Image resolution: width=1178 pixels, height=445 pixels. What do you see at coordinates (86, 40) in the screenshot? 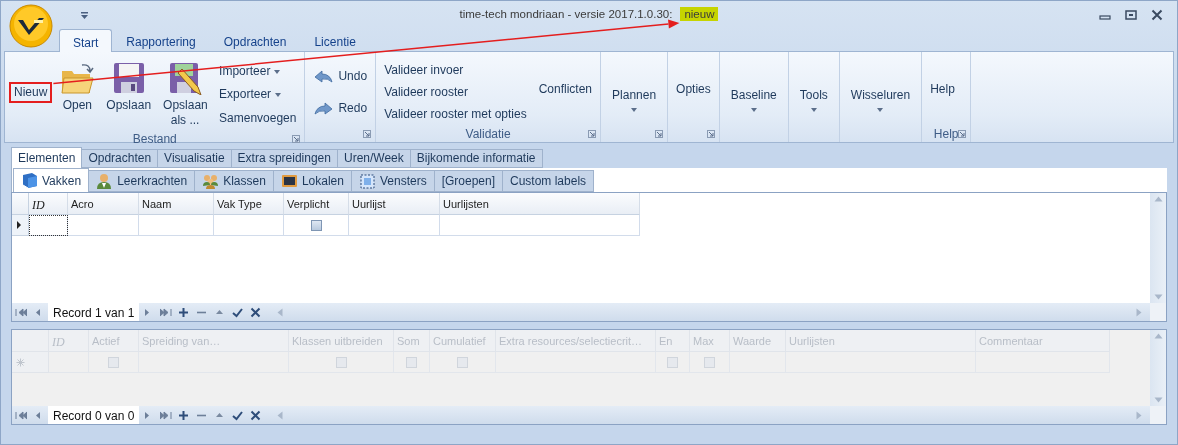
I see `ribbon-tab: Start` at bounding box center [86, 40].